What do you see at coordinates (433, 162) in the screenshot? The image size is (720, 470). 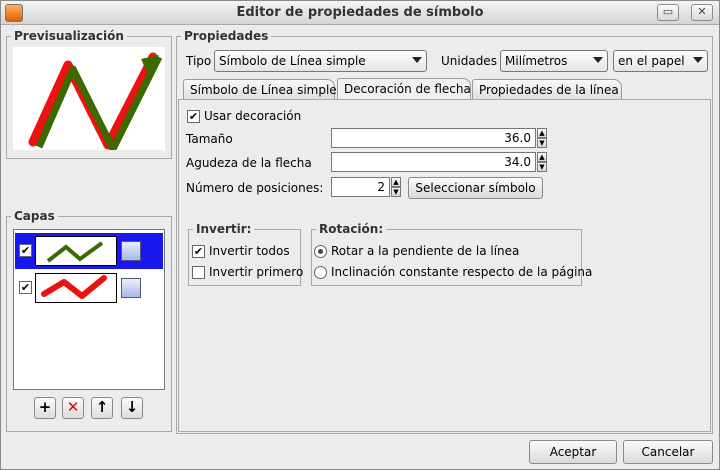 I see `sharpness-input: 34.0` at bounding box center [433, 162].